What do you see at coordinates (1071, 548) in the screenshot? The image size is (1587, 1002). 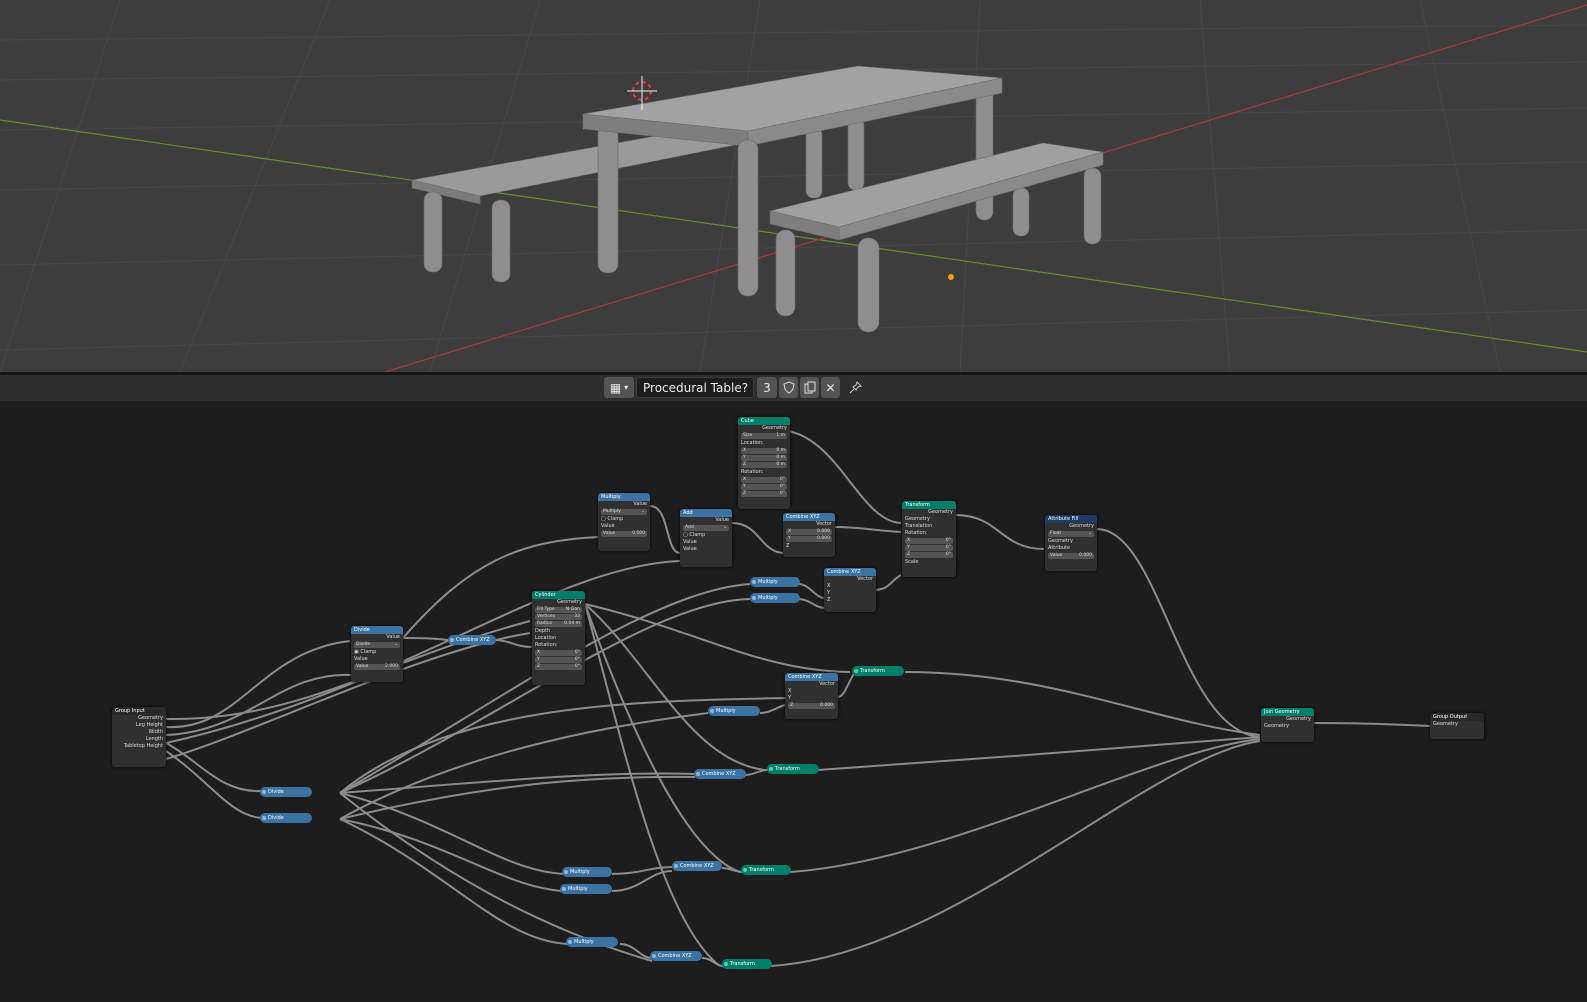 I see `input-attribute: Attribute` at bounding box center [1071, 548].